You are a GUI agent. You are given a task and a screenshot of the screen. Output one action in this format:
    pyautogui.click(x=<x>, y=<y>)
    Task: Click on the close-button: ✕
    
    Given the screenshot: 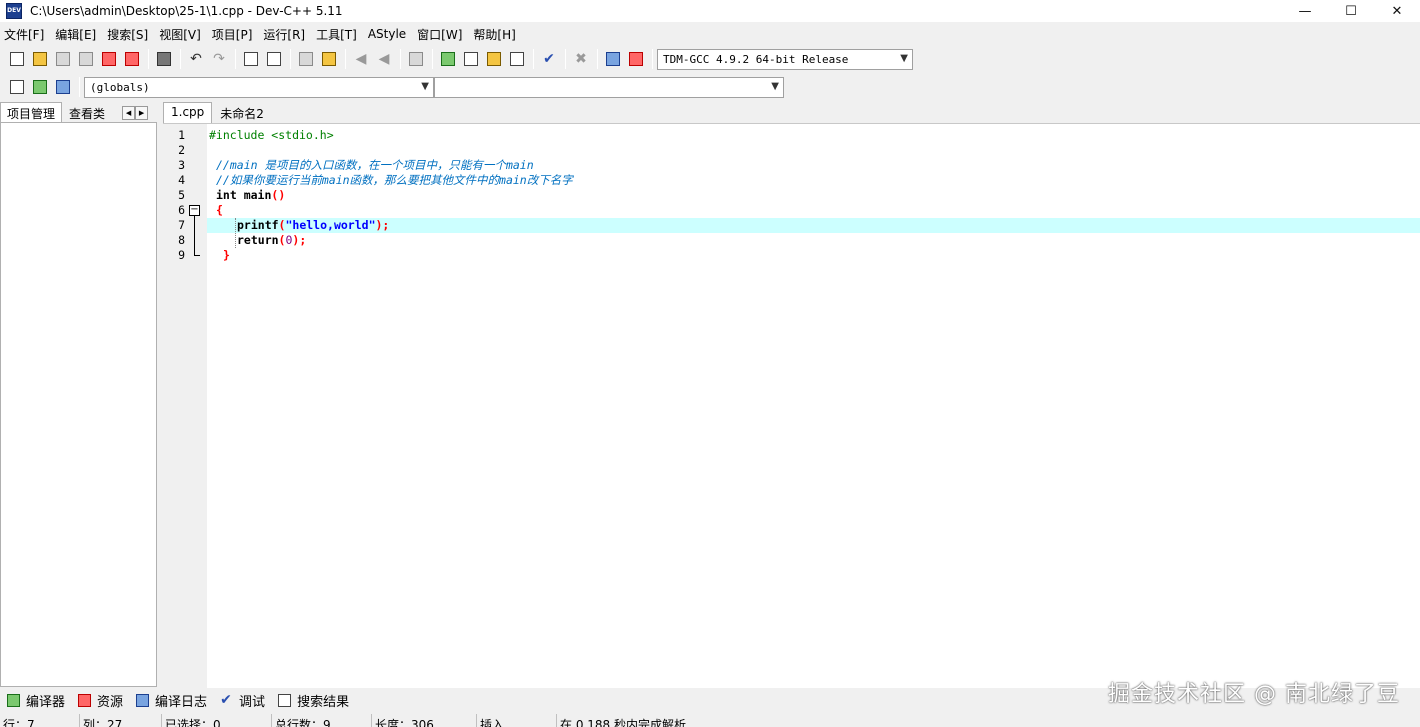 What is the action you would take?
    pyautogui.click(x=1397, y=11)
    